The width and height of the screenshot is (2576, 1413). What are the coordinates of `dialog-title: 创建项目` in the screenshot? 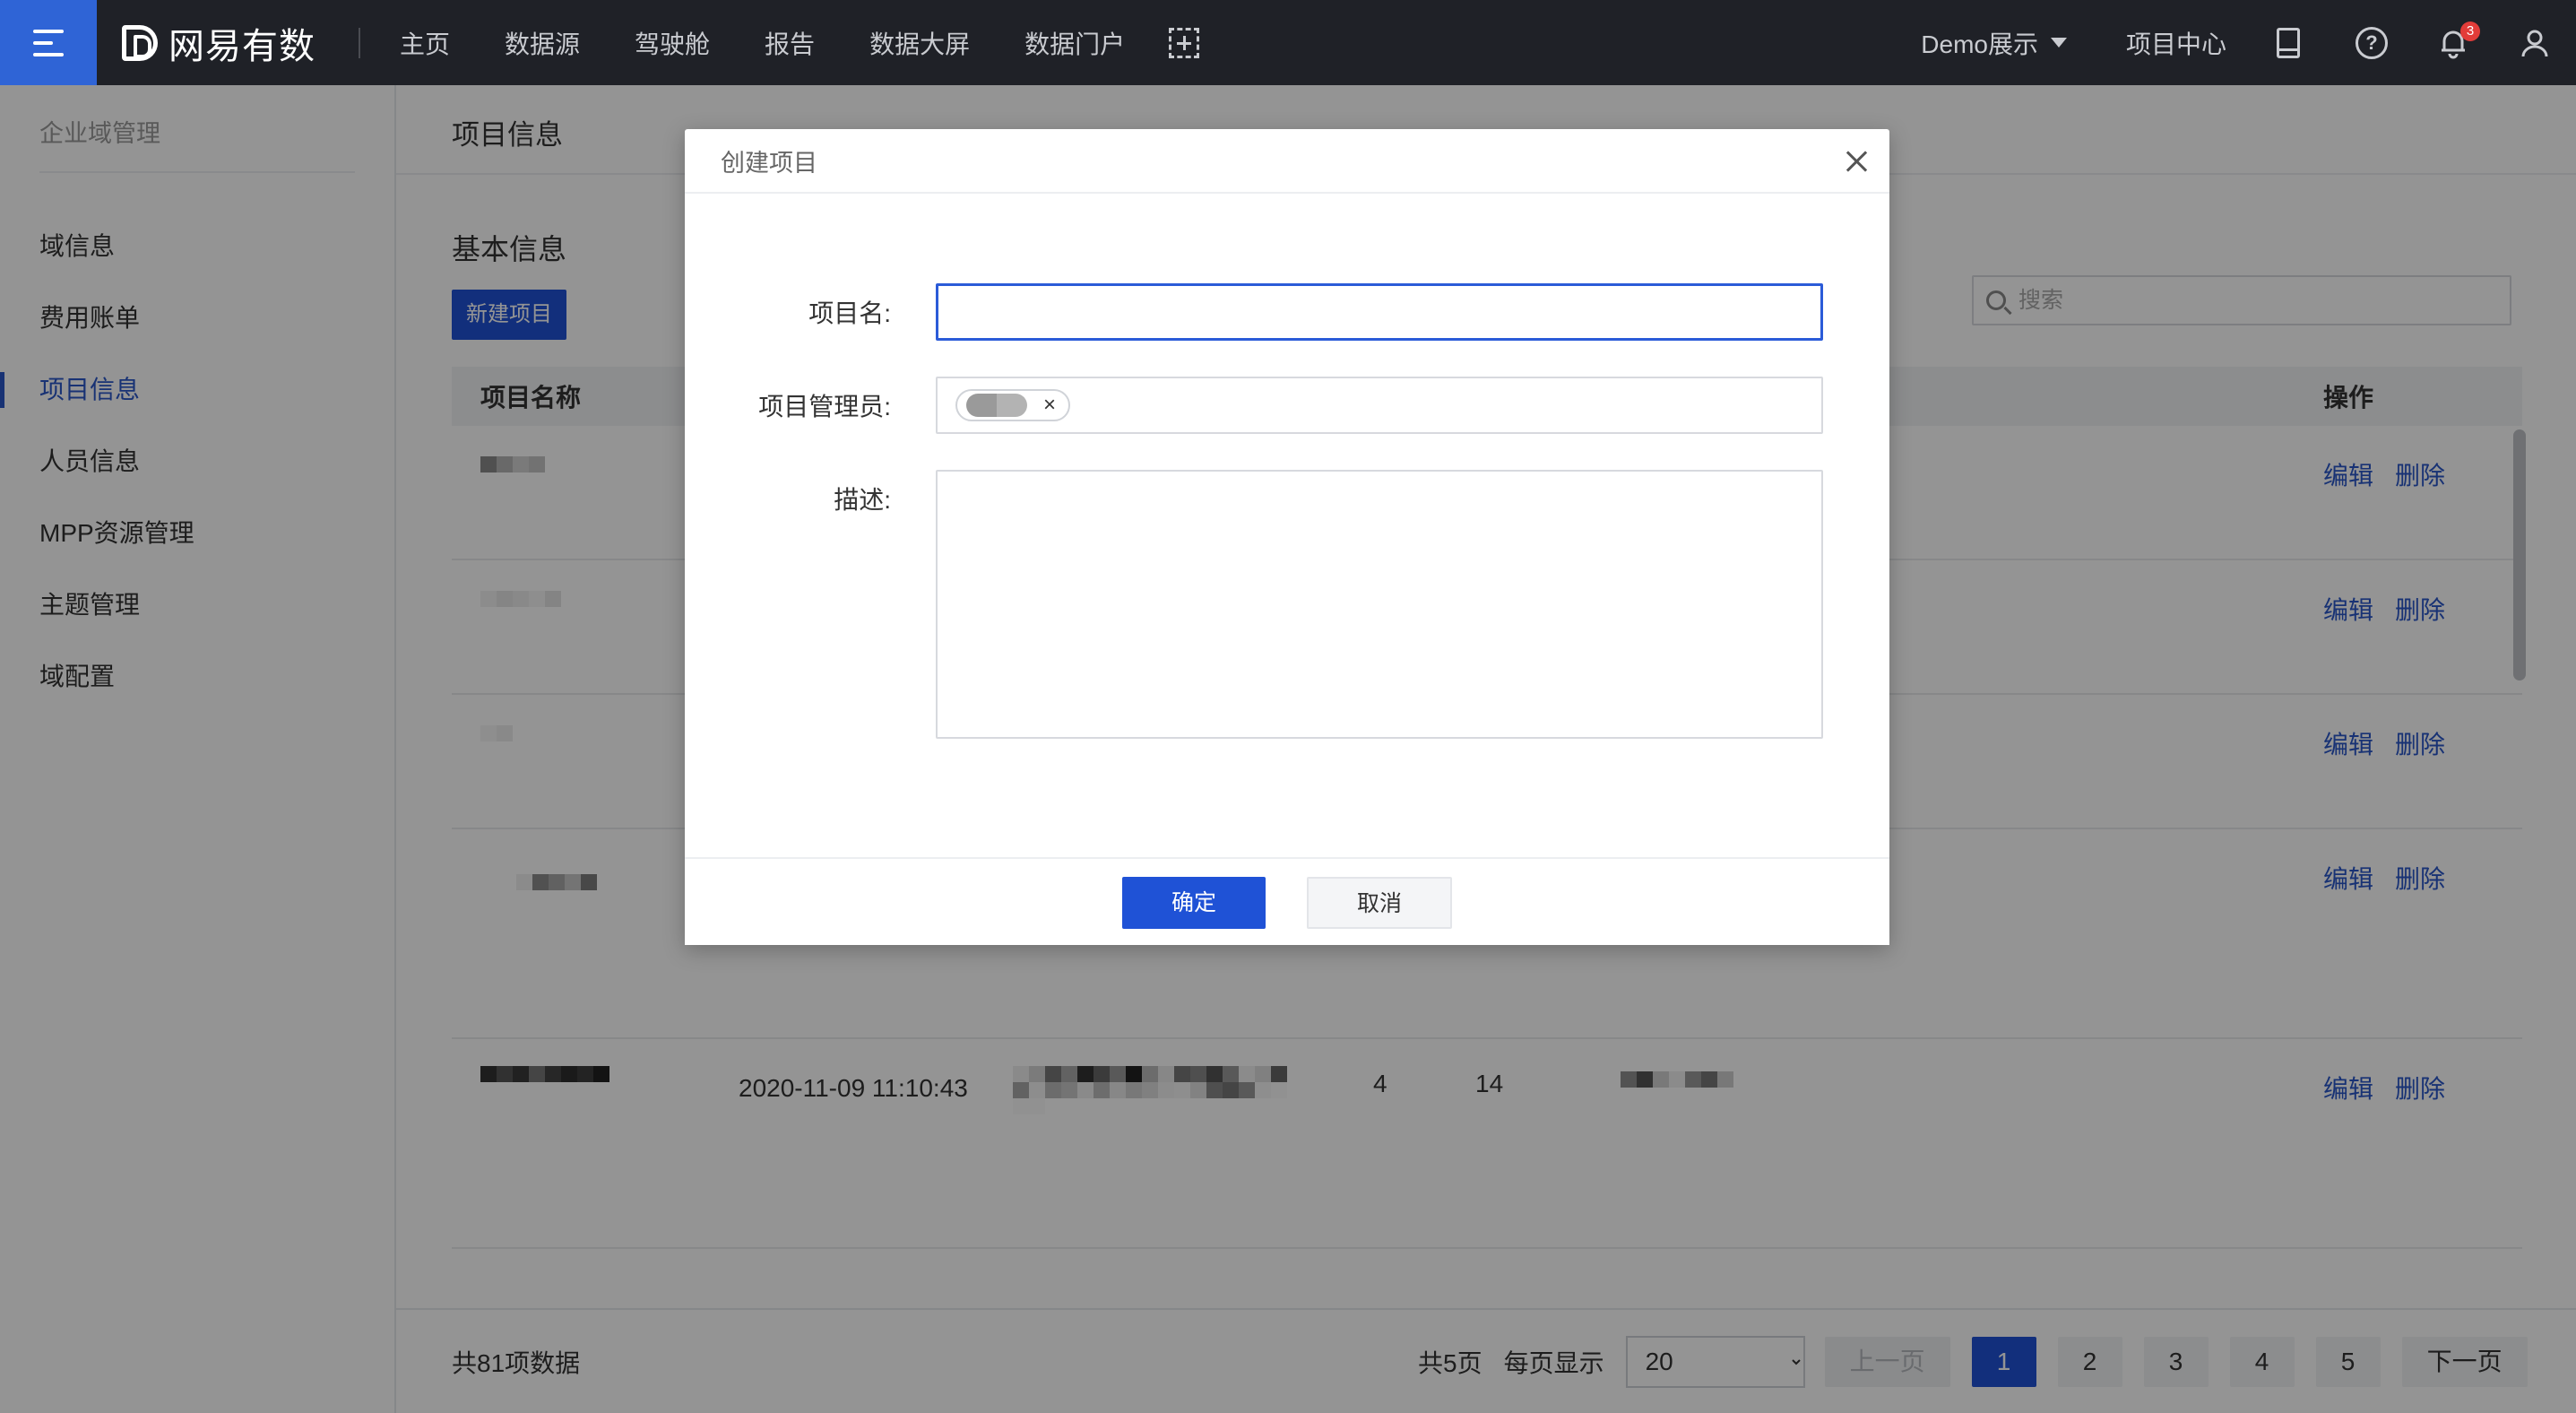 It's located at (769, 163).